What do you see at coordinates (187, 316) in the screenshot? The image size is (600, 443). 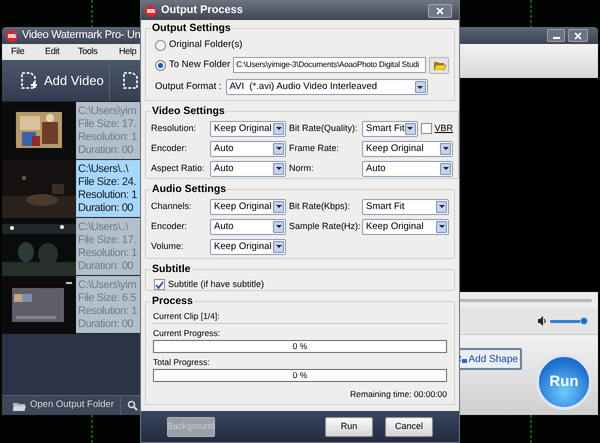 I see `clip-label: Current Clip [1/4]:` at bounding box center [187, 316].